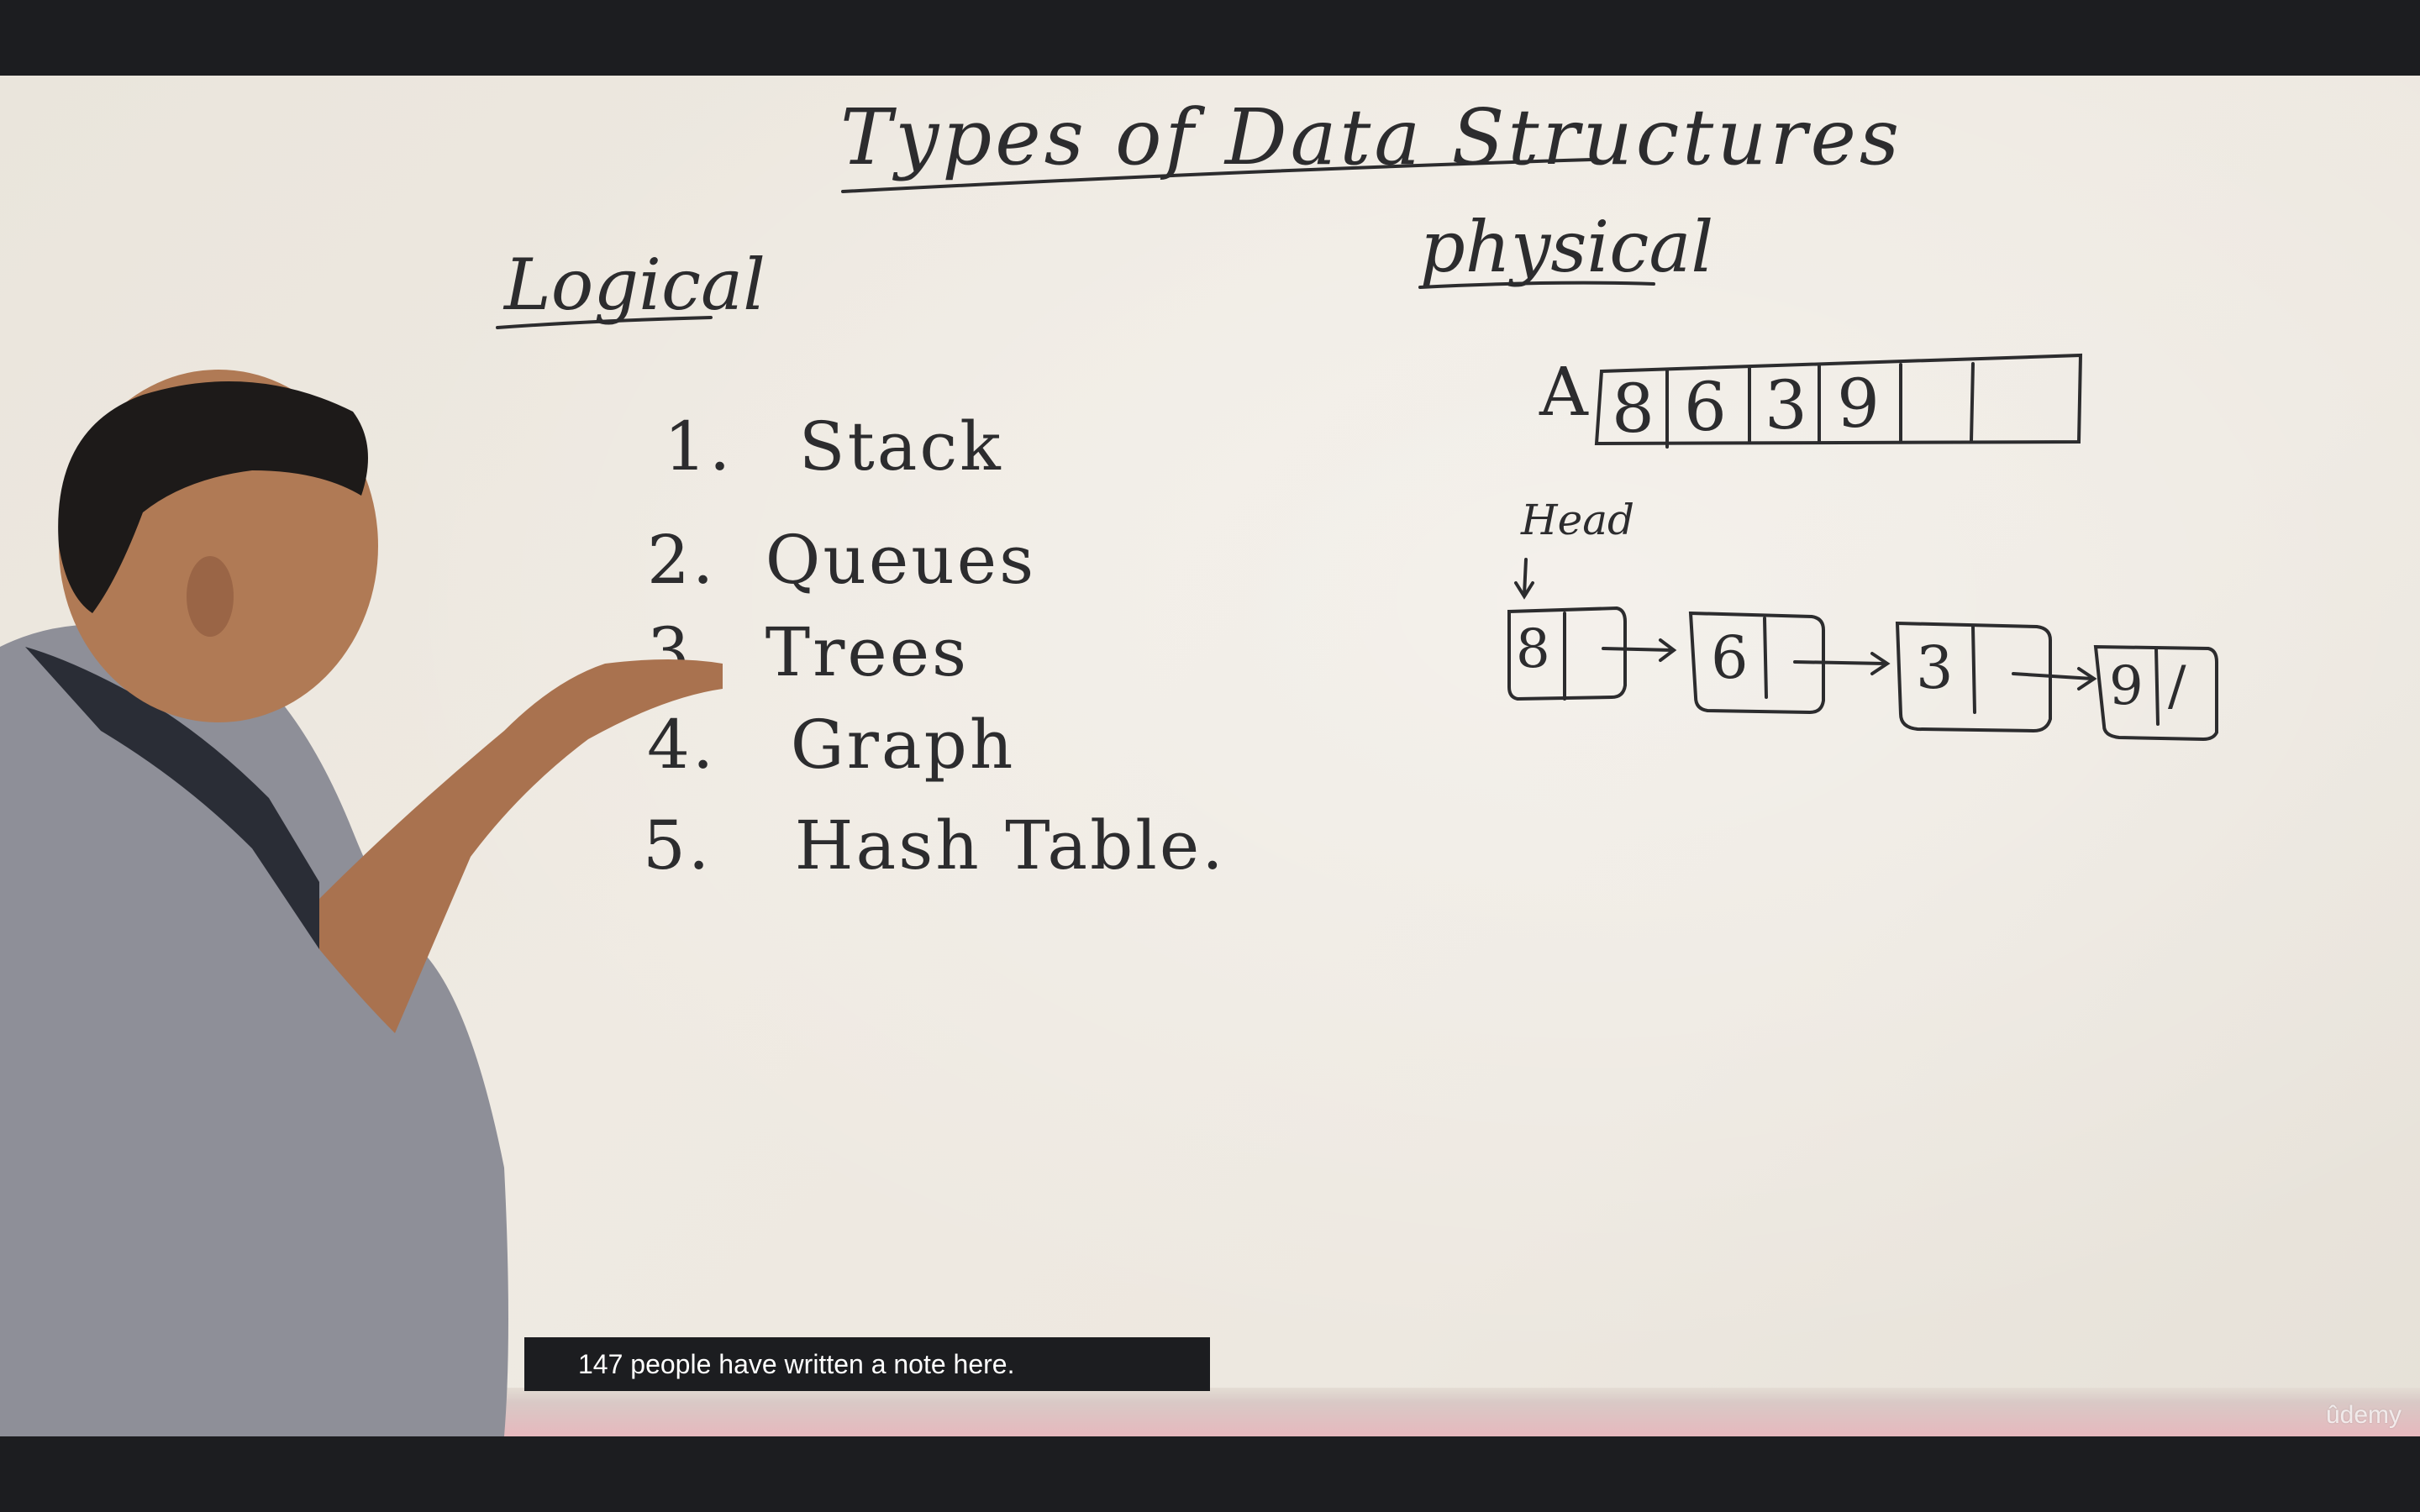  Describe the element at coordinates (796, 1363) in the screenshot. I see `notes-banner-text: 147 people have written a note here.` at that location.